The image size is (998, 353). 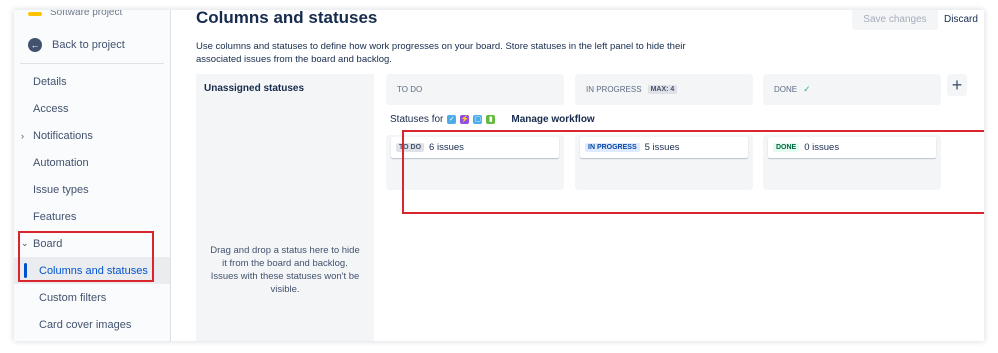 I want to click on sidebar-item-details: Details, so click(x=92, y=81).